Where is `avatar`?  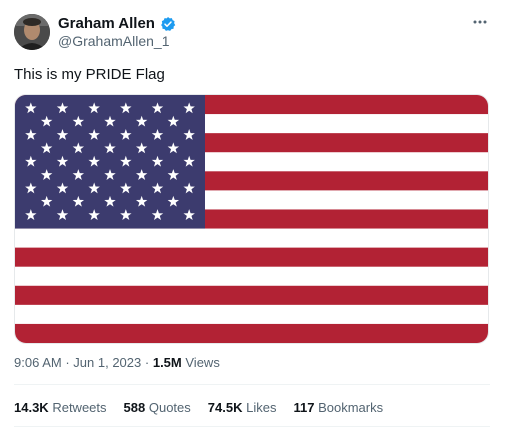 avatar is located at coordinates (32, 32).